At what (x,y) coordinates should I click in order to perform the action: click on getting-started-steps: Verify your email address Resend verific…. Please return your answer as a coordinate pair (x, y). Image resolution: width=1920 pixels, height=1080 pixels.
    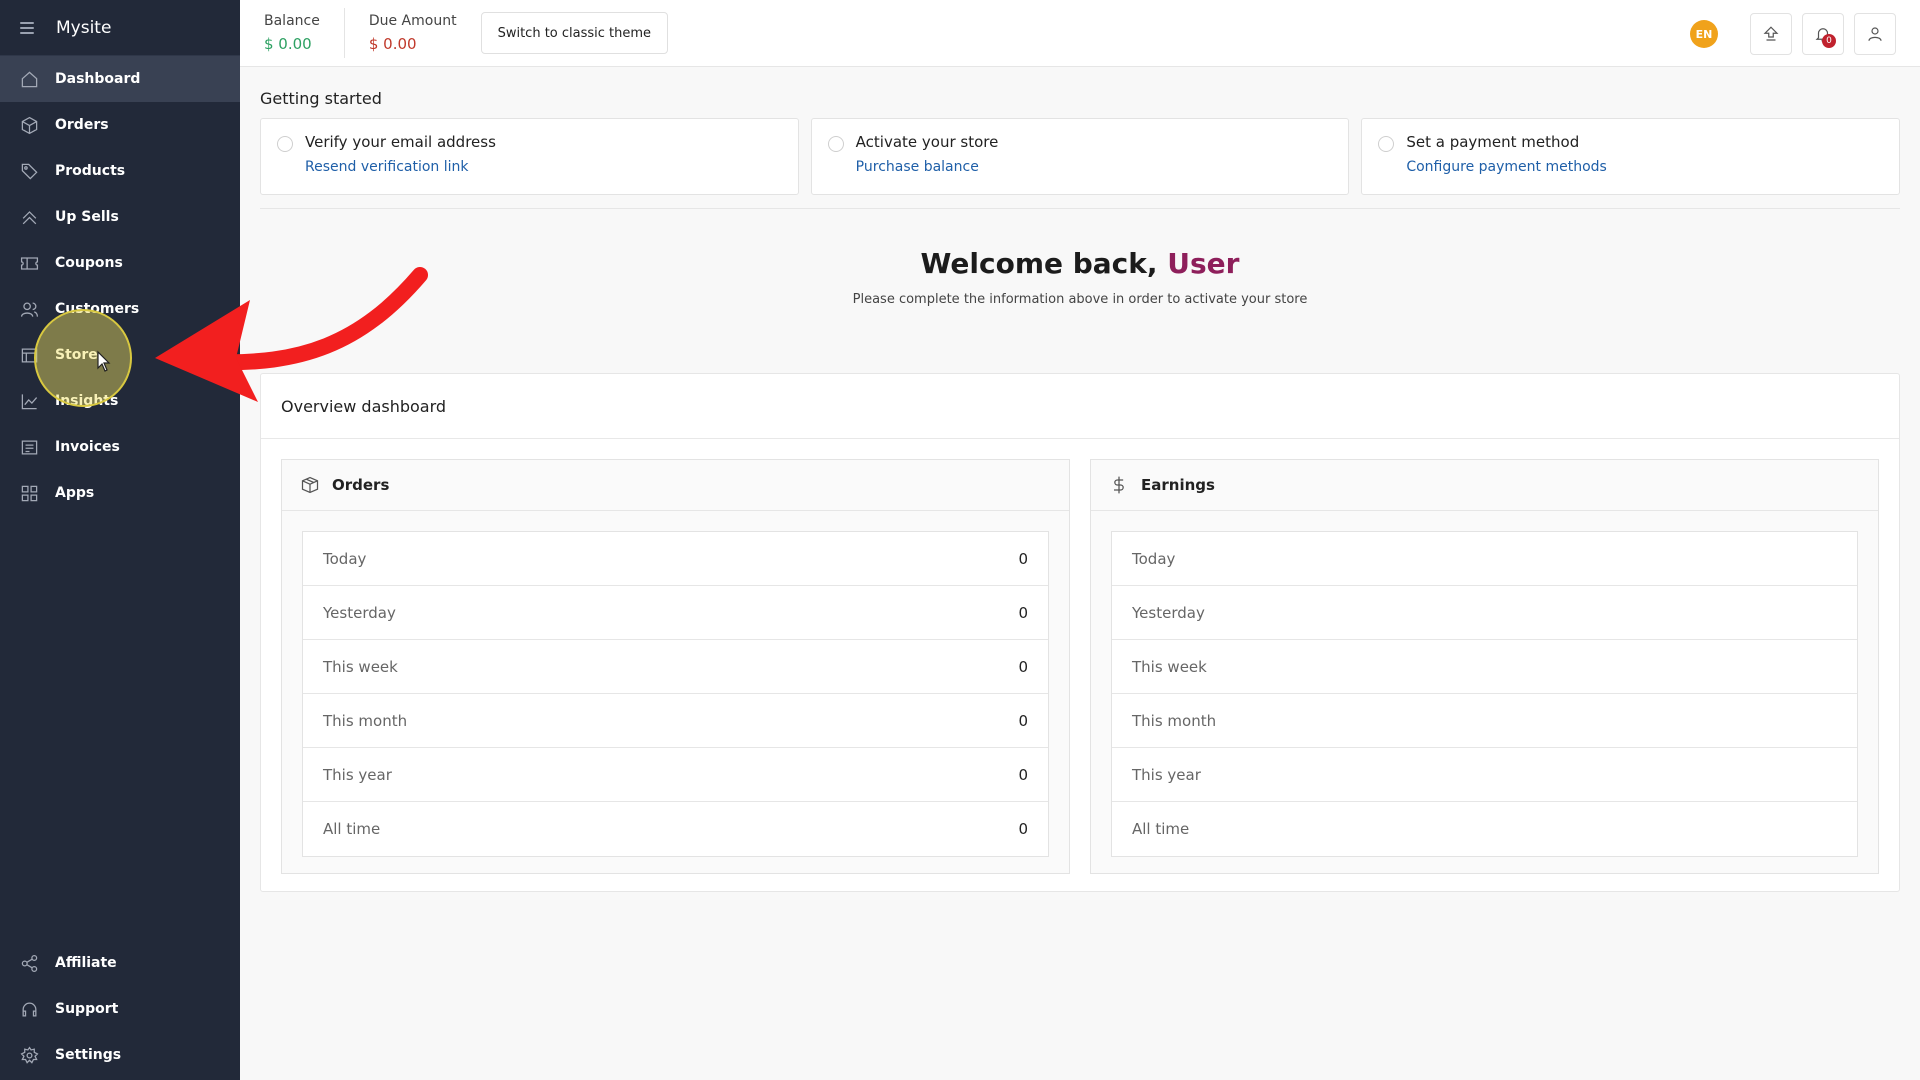
    Looking at the image, I should click on (1080, 156).